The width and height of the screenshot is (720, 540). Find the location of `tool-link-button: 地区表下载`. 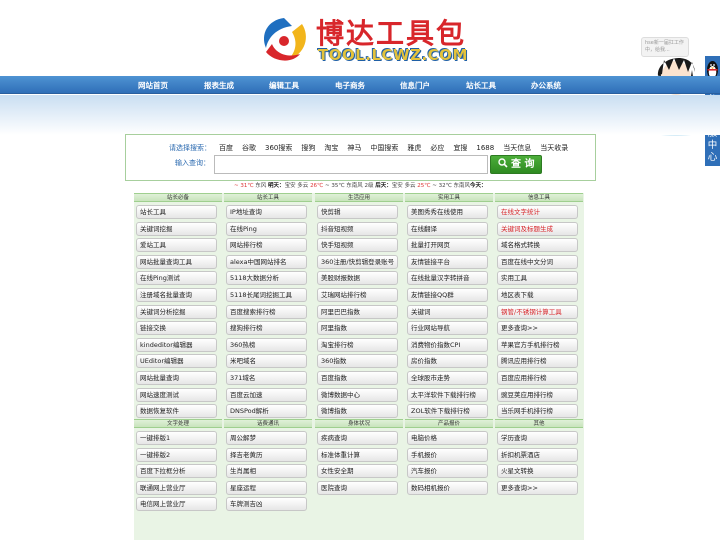

tool-link-button: 地区表下载 is located at coordinates (537, 294).